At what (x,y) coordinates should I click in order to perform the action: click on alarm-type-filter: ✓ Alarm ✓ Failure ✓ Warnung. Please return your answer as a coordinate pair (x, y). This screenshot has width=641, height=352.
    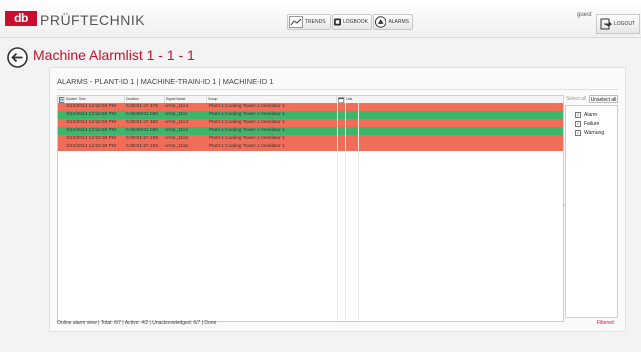
    Looking at the image, I should click on (591, 211).